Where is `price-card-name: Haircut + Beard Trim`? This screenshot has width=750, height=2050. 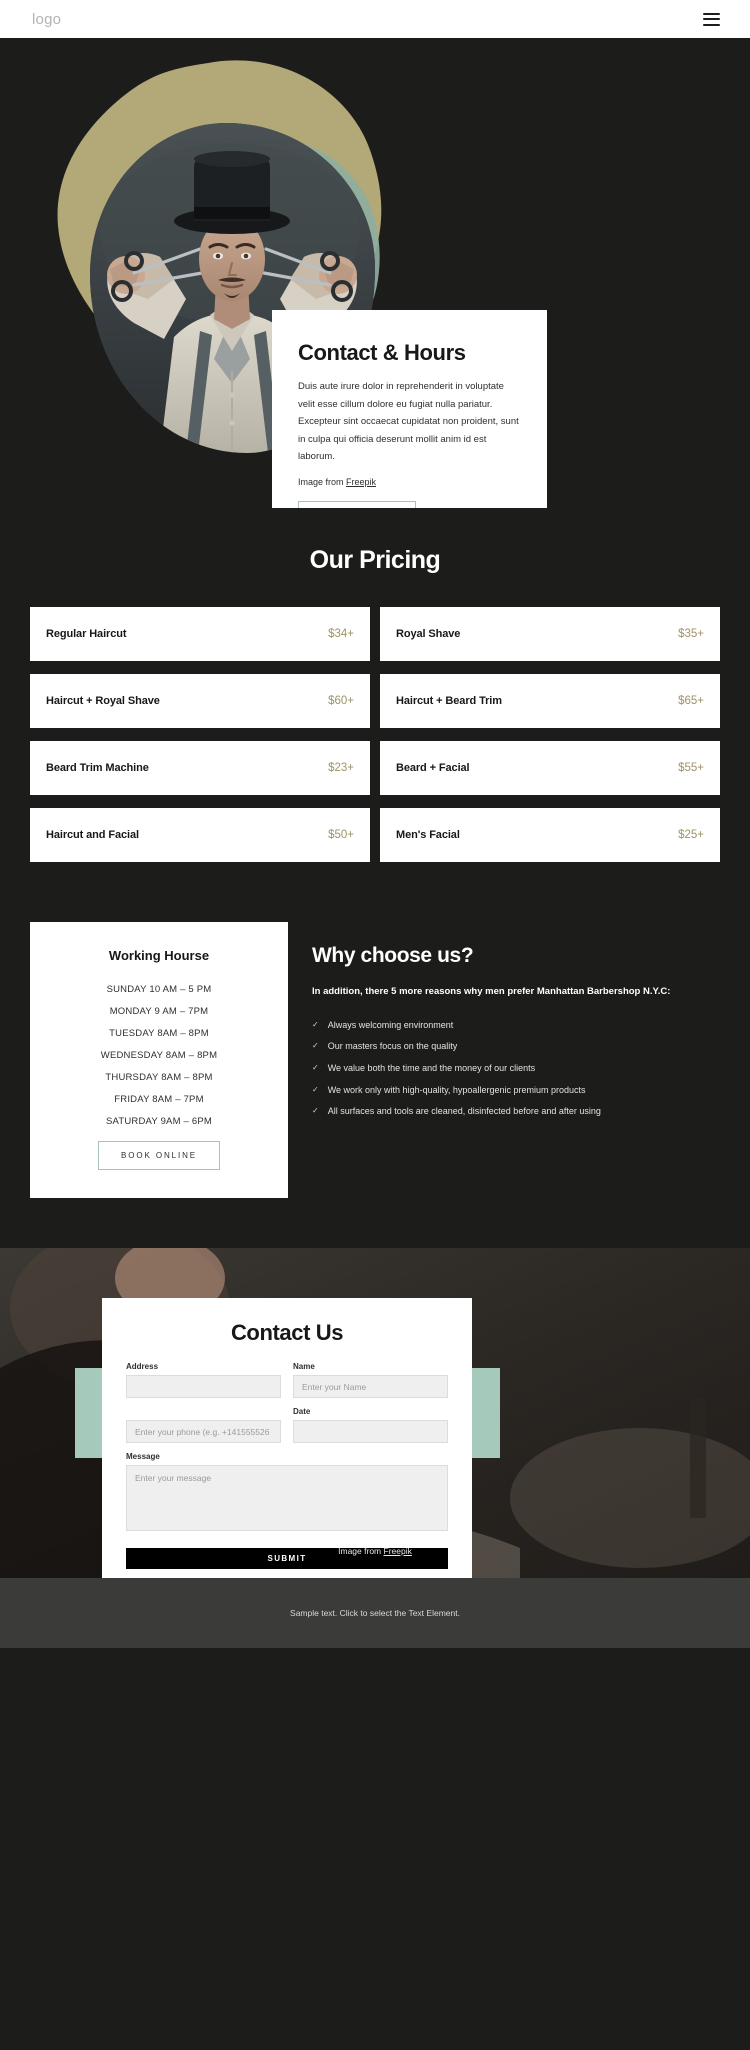 price-card-name: Haircut + Beard Trim is located at coordinates (449, 701).